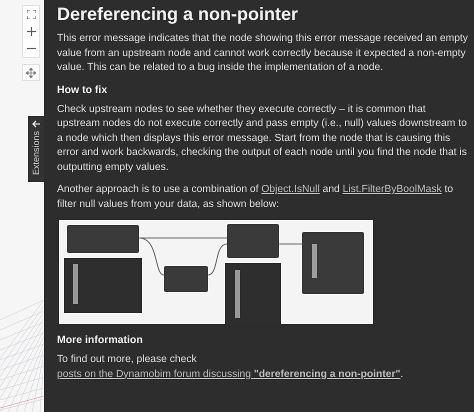  What do you see at coordinates (263, 53) in the screenshot?
I see `paragraph: This error message indicates that the node showing this error message received an empty value from an upstream node and cannot work correctly because it expected a non-empty value. This can be related to a bug inside the implementation of a node.` at bounding box center [263, 53].